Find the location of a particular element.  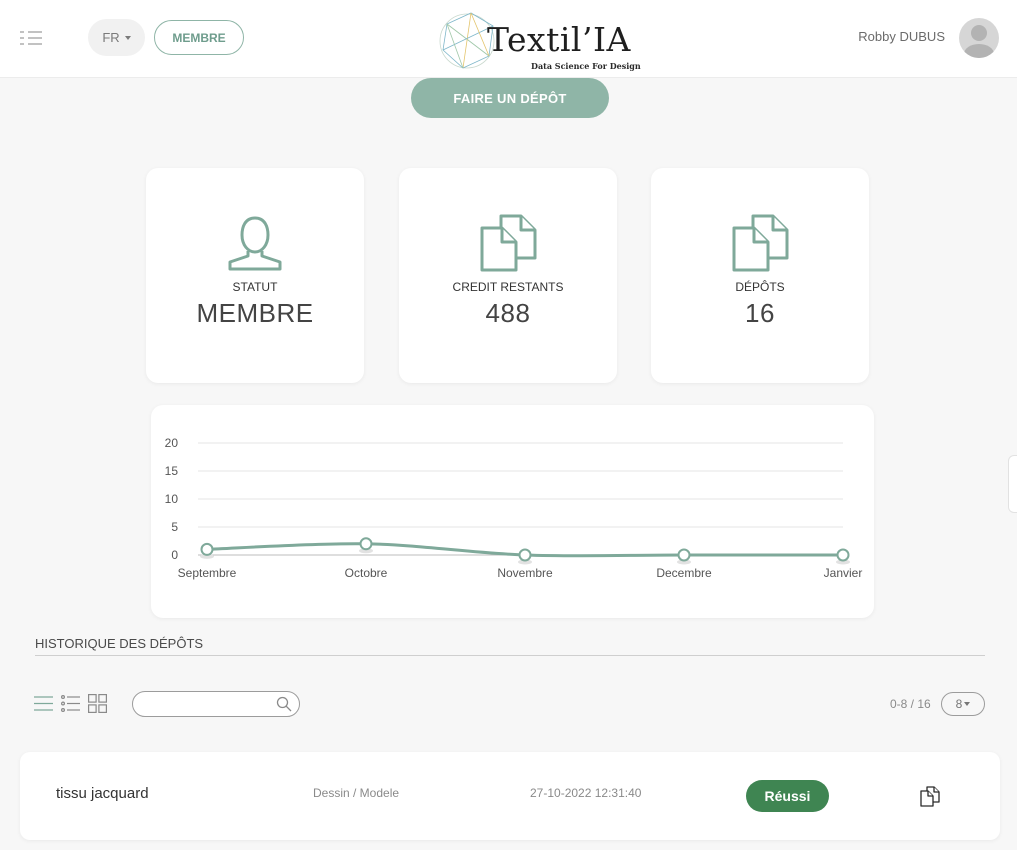

stat-label: DÉPÔTS is located at coordinates (760, 287).